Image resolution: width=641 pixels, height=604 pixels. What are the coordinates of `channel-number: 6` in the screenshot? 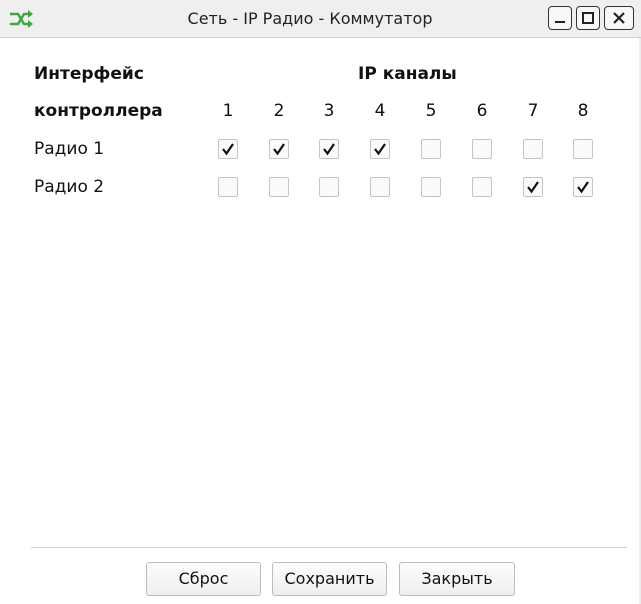 It's located at (482, 111).